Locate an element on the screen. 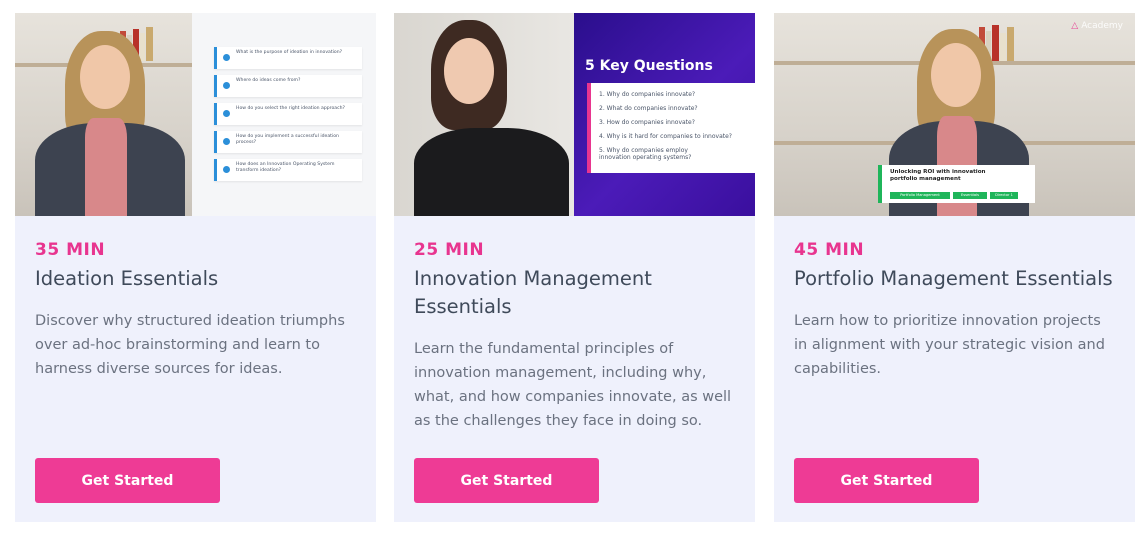 Image resolution: width=1145 pixels, height=534 pixels. panel-heading: 5 Key Questions is located at coordinates (649, 66).